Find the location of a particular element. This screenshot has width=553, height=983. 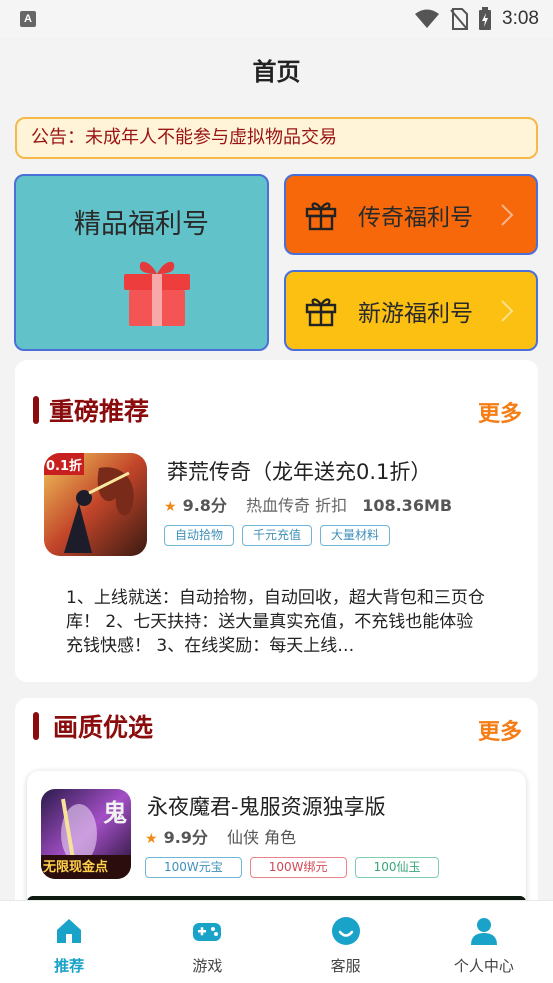

game-tags: 100W元宝 100W绑元 100仙玉 is located at coordinates (292, 867).